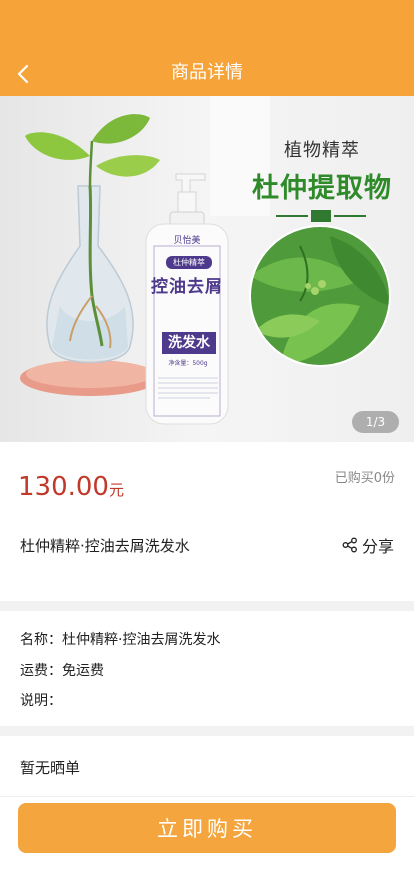 This screenshot has height=896, width=414. I want to click on share-button: 分享, so click(368, 545).